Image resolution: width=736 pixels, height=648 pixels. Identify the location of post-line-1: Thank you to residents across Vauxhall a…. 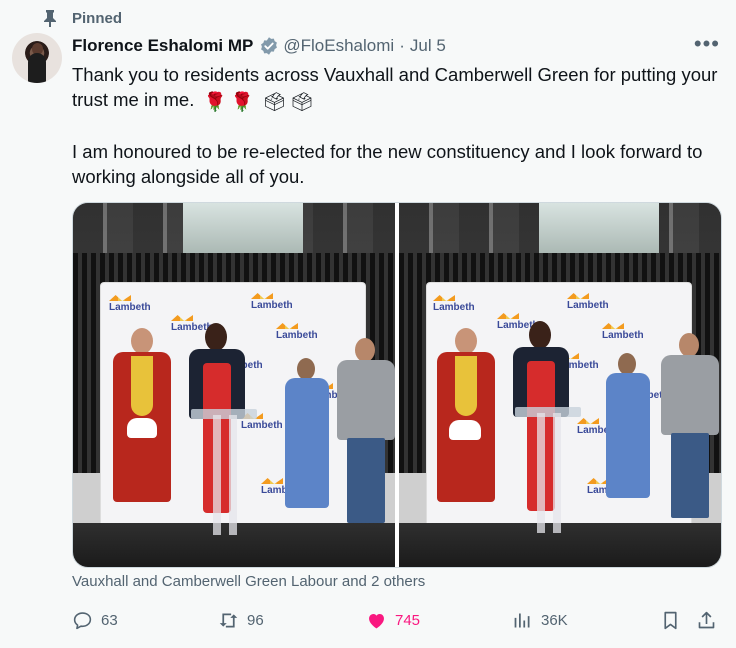
(395, 87).